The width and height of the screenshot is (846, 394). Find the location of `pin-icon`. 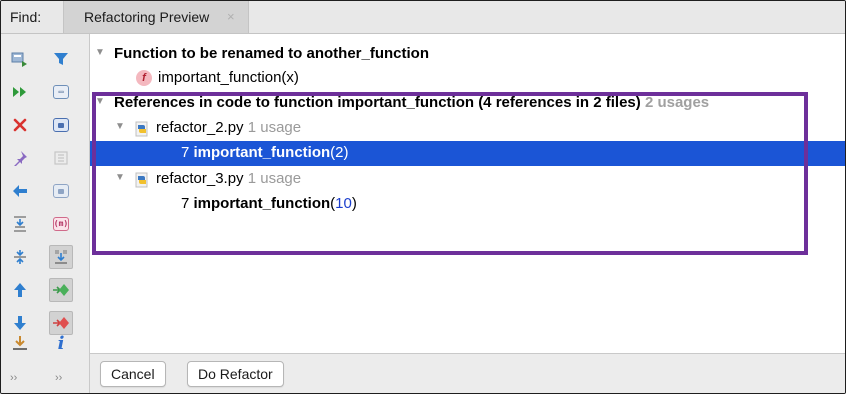

pin-icon is located at coordinates (20, 158).